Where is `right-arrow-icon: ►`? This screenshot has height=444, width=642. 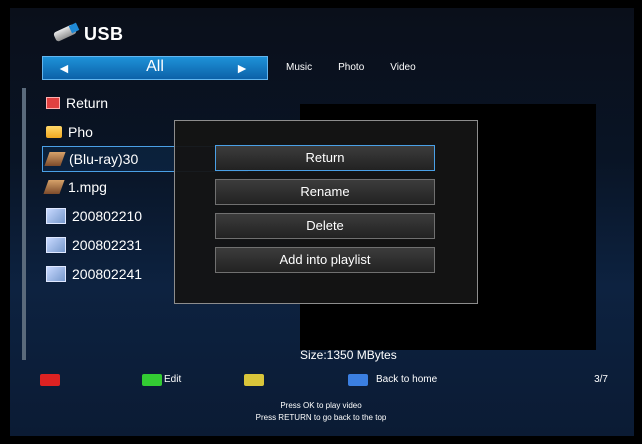
right-arrow-icon: ► is located at coordinates (242, 68).